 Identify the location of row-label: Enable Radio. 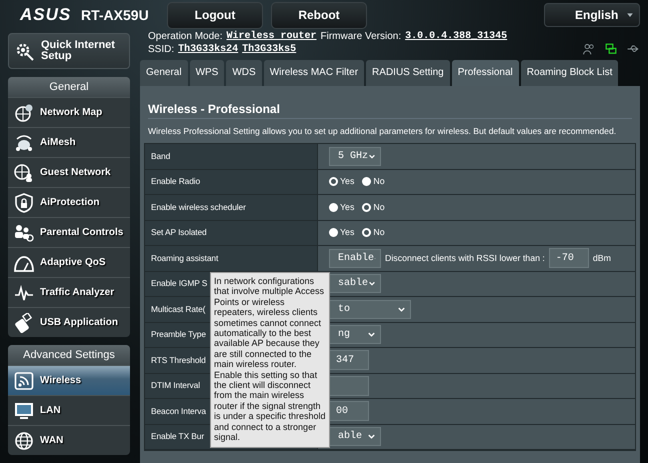
(175, 181).